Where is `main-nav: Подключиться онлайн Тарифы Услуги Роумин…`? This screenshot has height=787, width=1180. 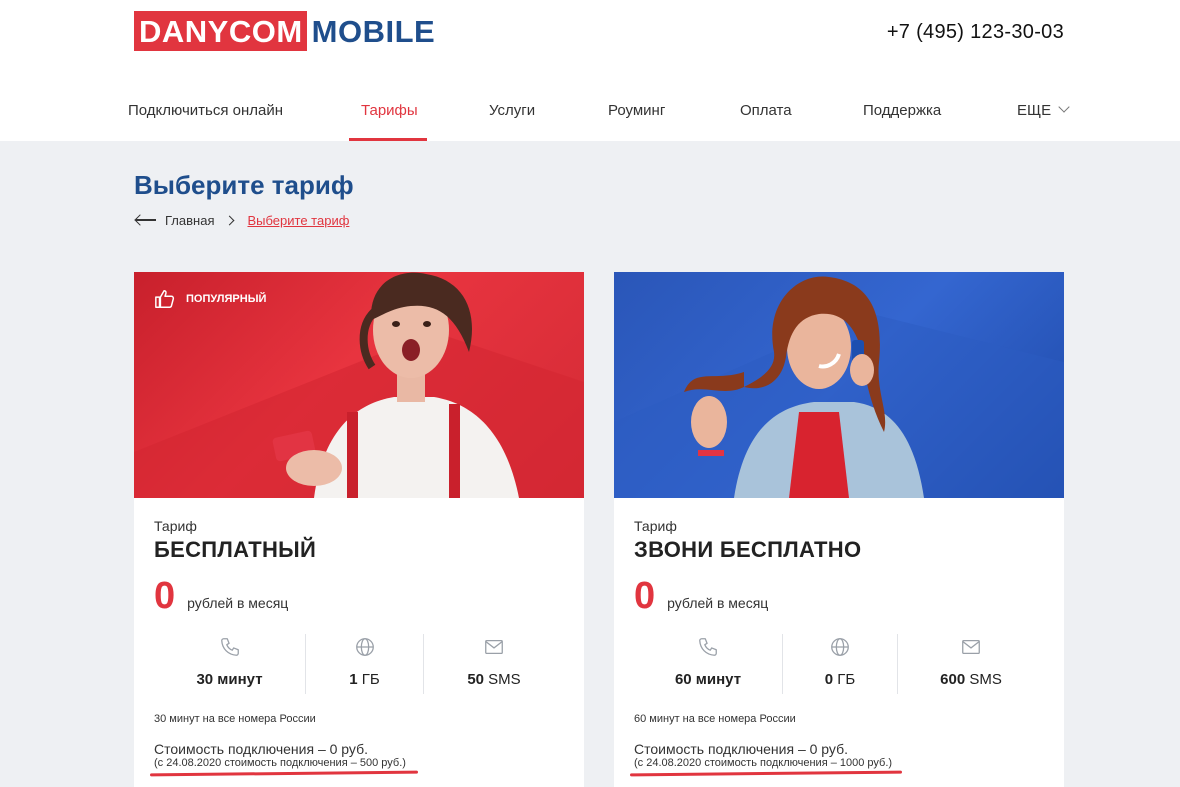
main-nav: Подключиться онлайн Тарифы Услуги Роумин… is located at coordinates (590, 113).